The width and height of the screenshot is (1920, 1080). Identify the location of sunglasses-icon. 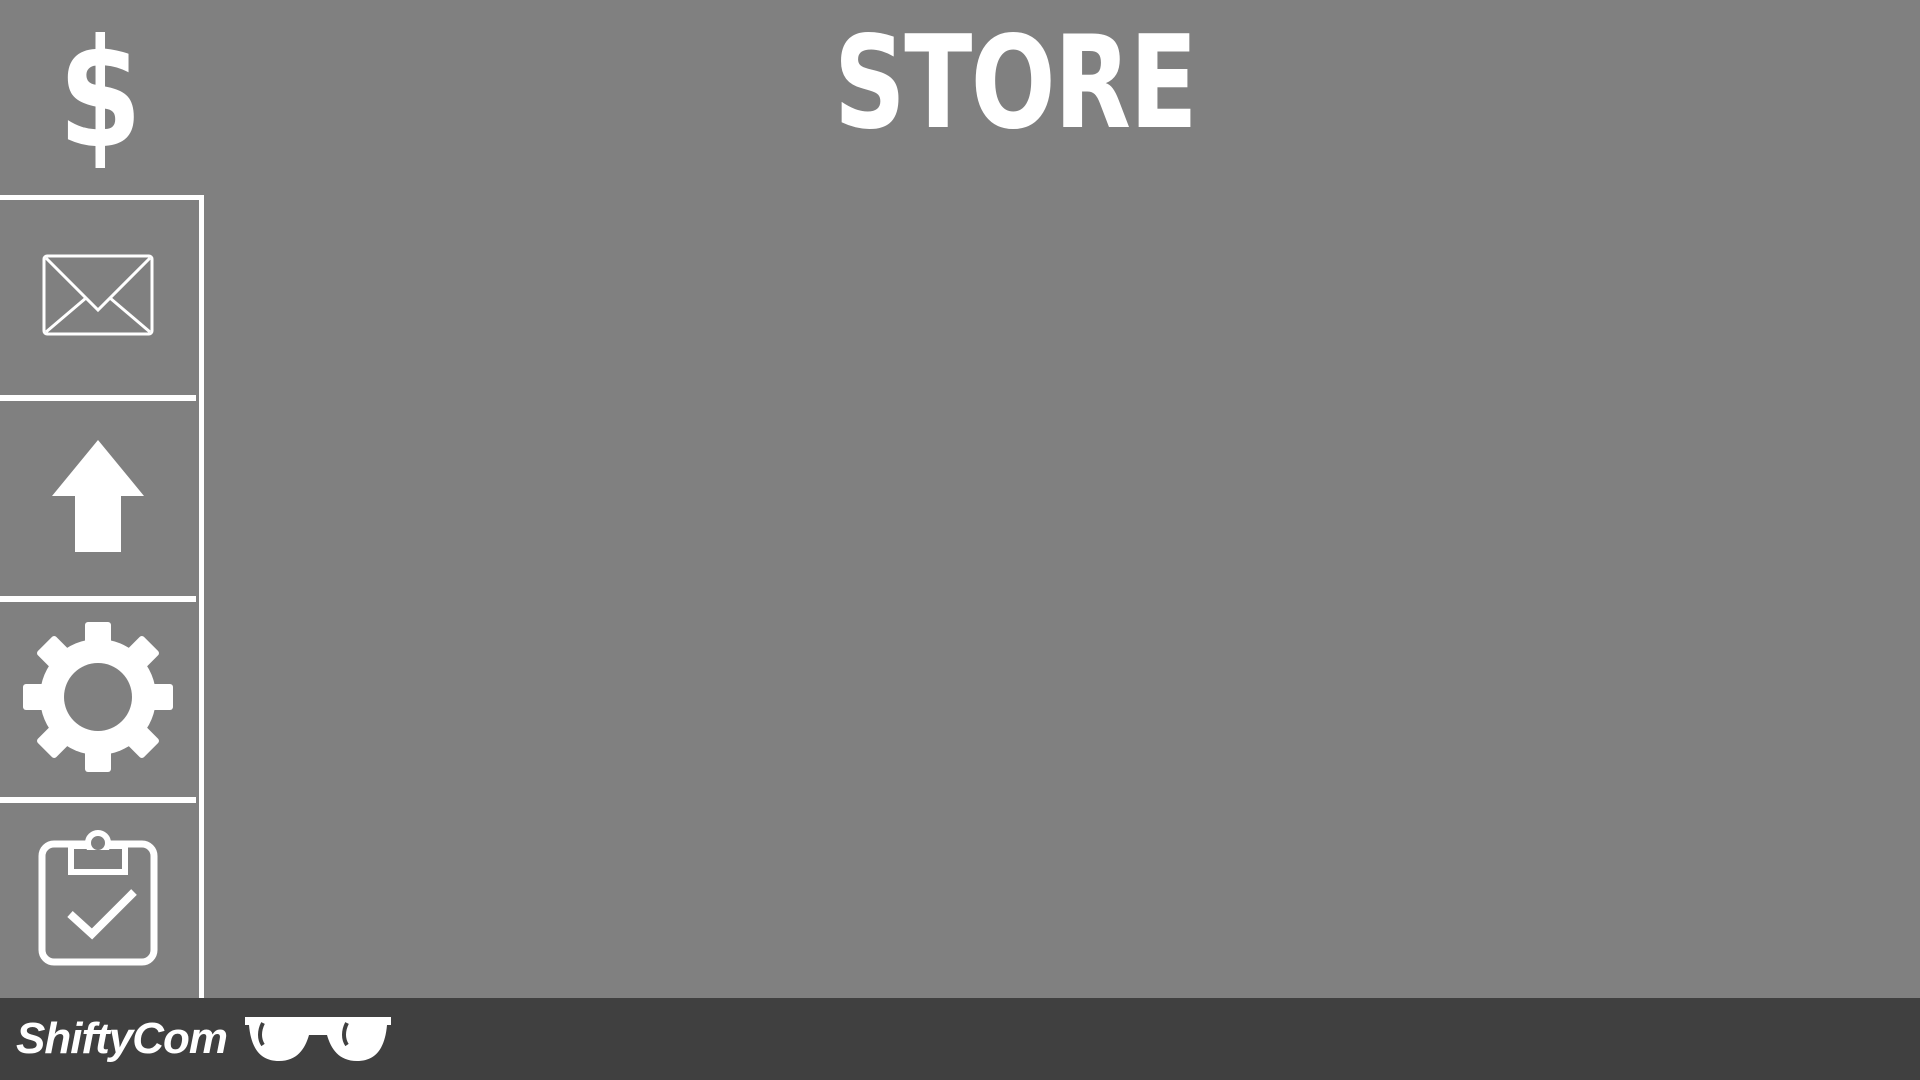
(318, 1039).